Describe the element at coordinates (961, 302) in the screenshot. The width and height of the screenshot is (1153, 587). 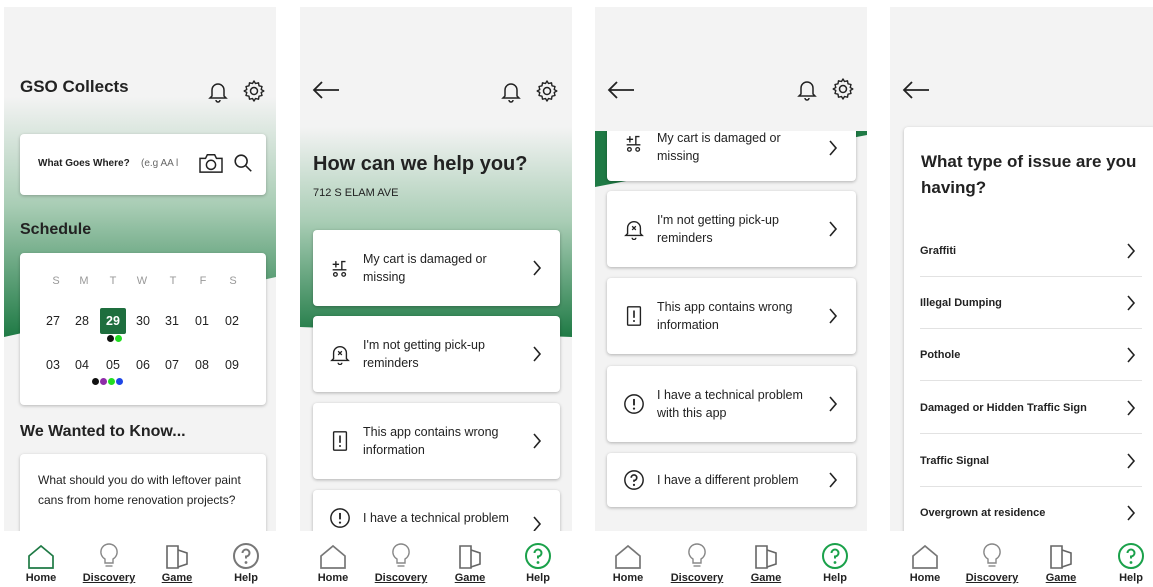
I see `issue-label: Illegal Dumping` at that location.